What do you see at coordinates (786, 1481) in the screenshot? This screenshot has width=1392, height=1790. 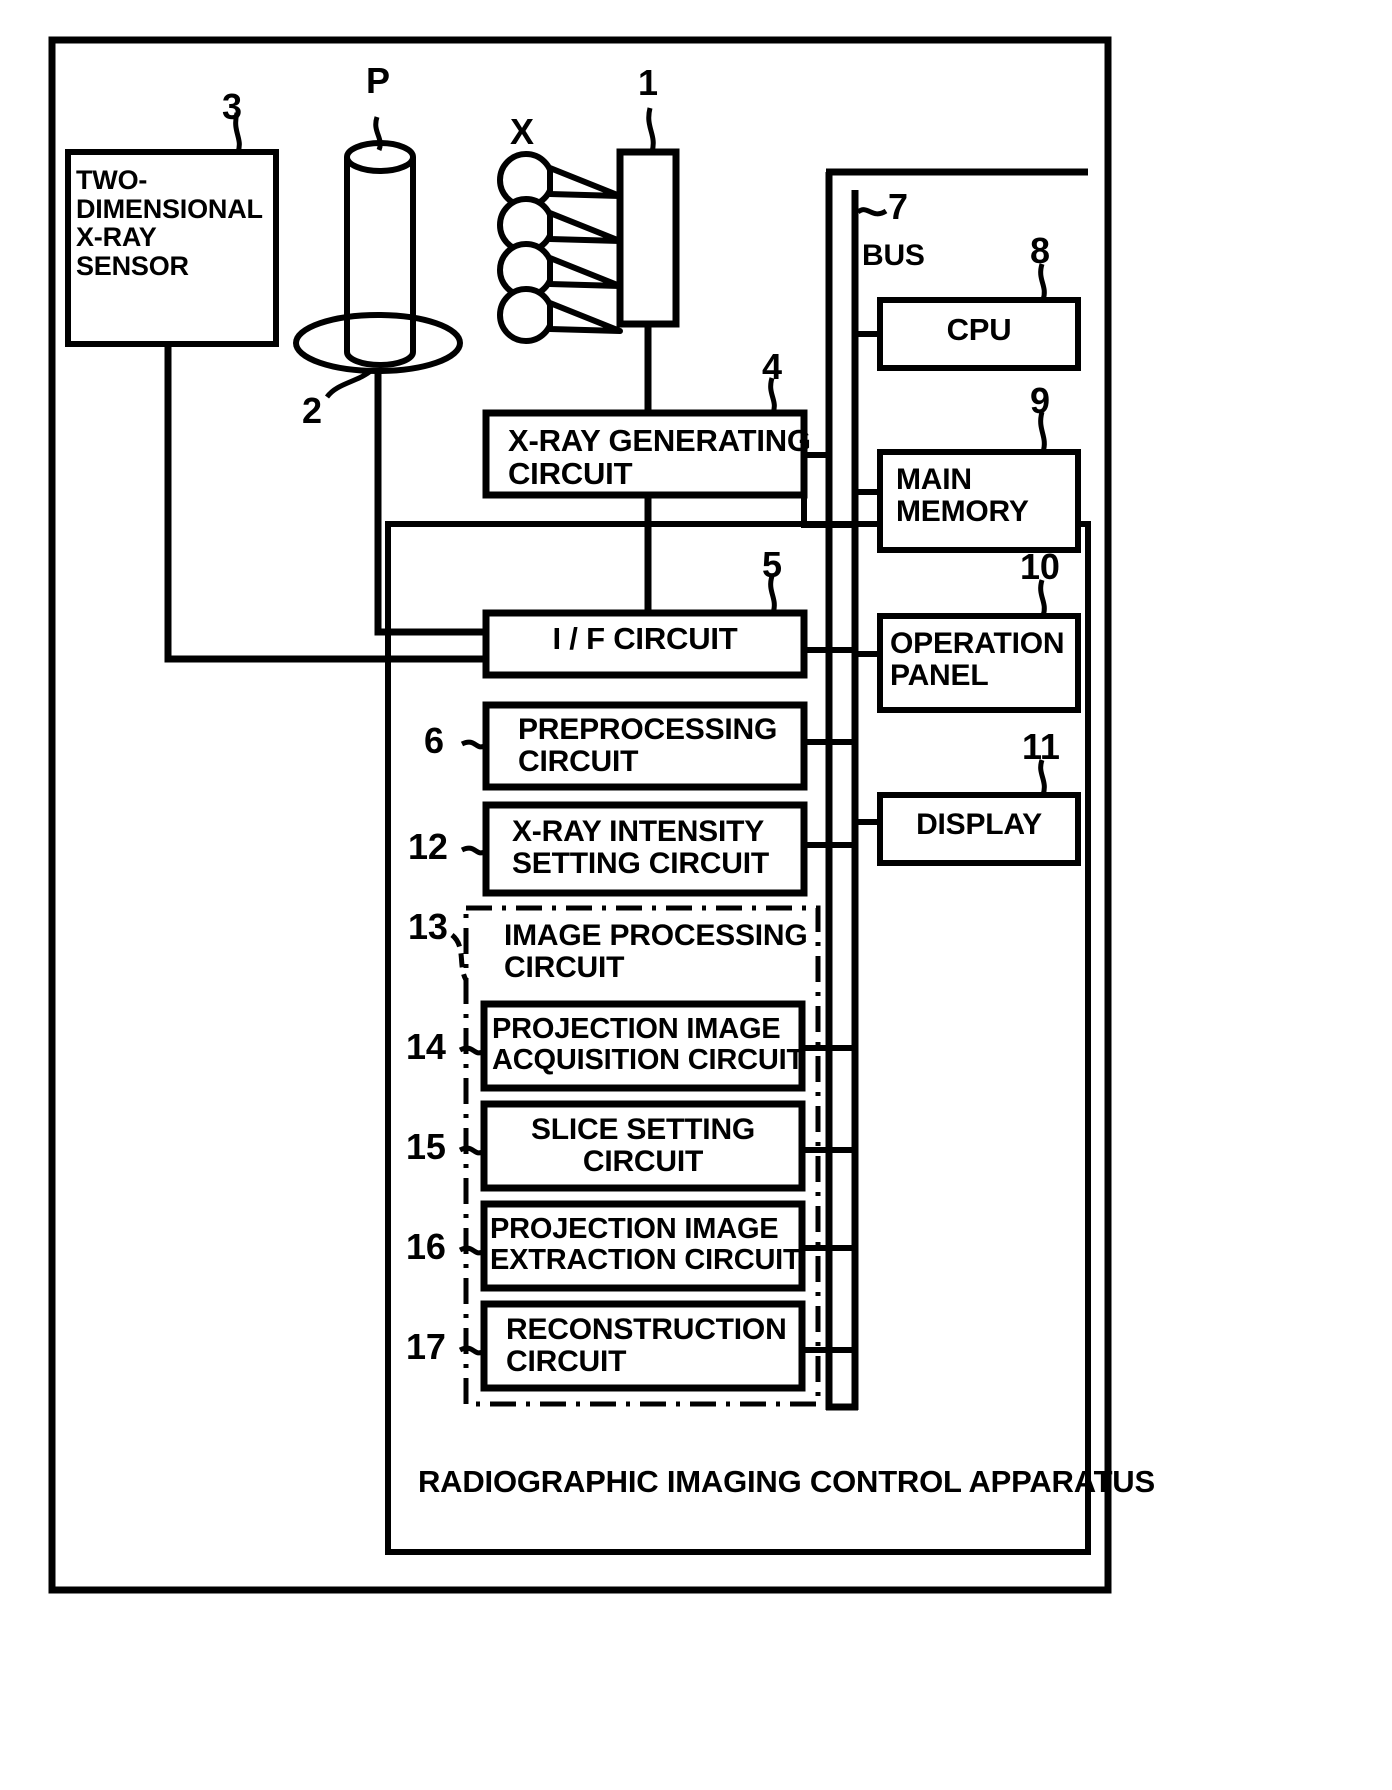 I see `apparatus-caption: RADIOGRAPHIC IMAGING CONTROL APPARATUS` at bounding box center [786, 1481].